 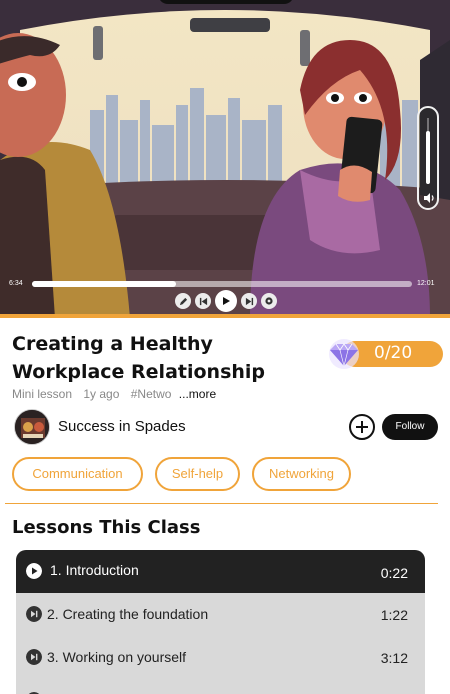 What do you see at coordinates (117, 657) in the screenshot?
I see `lesson-item-label: 3. Working on yourself` at bounding box center [117, 657].